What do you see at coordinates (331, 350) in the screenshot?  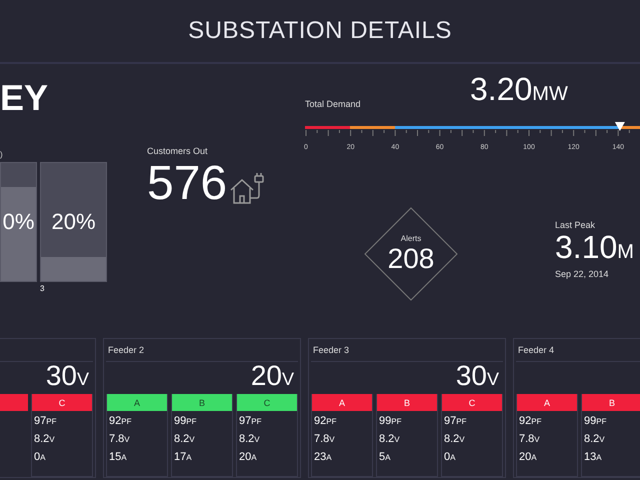 I see `feeder-title: Feeder 3` at bounding box center [331, 350].